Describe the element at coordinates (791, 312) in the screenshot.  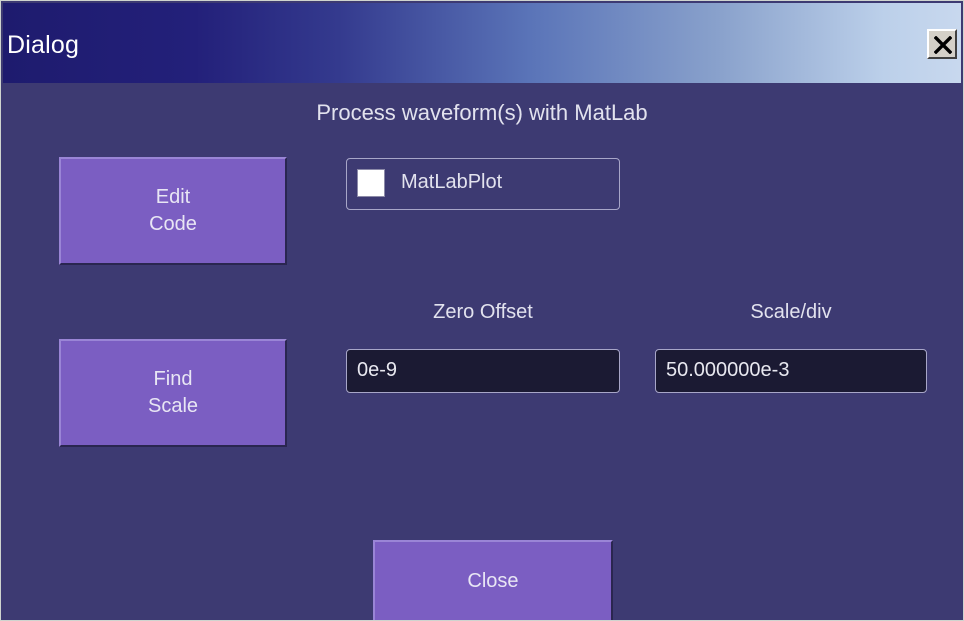
I see `scale-div-label: Scale/div` at that location.